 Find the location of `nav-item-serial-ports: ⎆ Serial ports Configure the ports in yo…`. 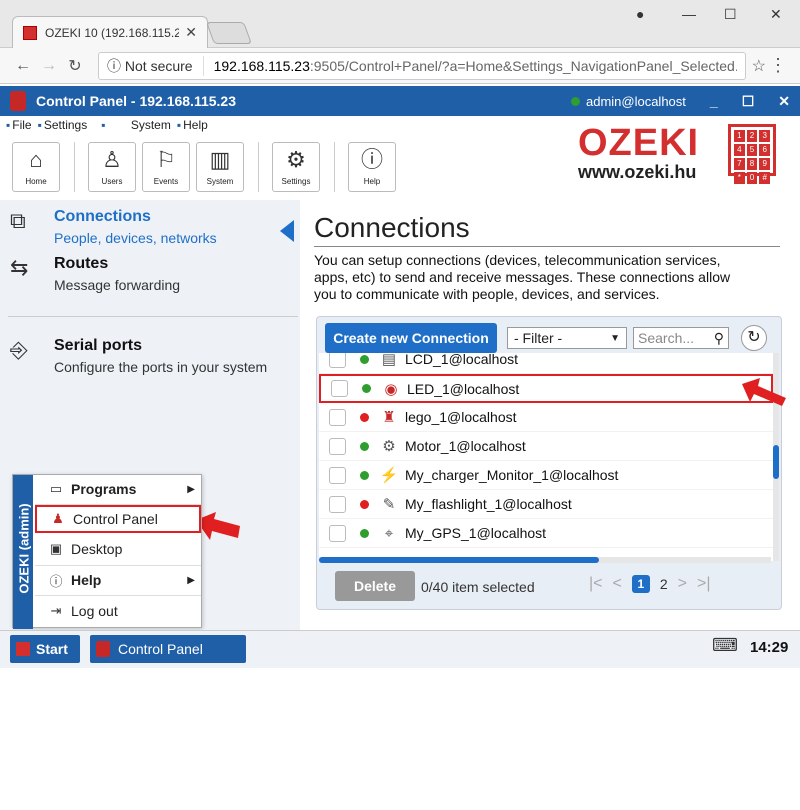

nav-item-serial-ports: ⎆ Serial ports Configure the ports in yo… is located at coordinates (150, 359).